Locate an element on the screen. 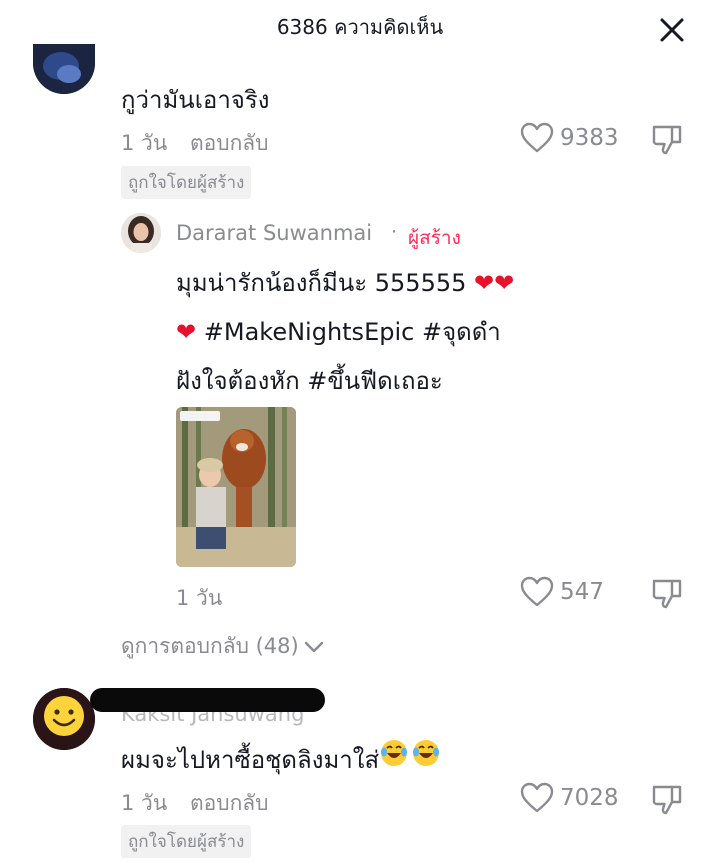 Image resolution: width=720 pixels, height=864 pixels. view-replies-button: ดูการตอบกลับ (48) is located at coordinates (223, 646).